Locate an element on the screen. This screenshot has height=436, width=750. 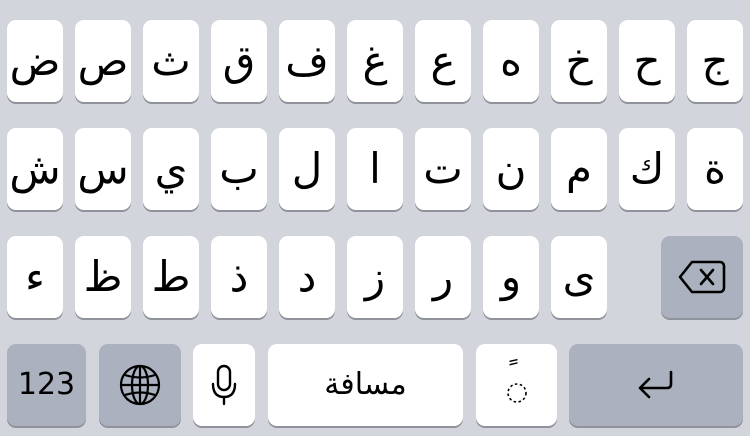
dictation-key is located at coordinates (224, 385).